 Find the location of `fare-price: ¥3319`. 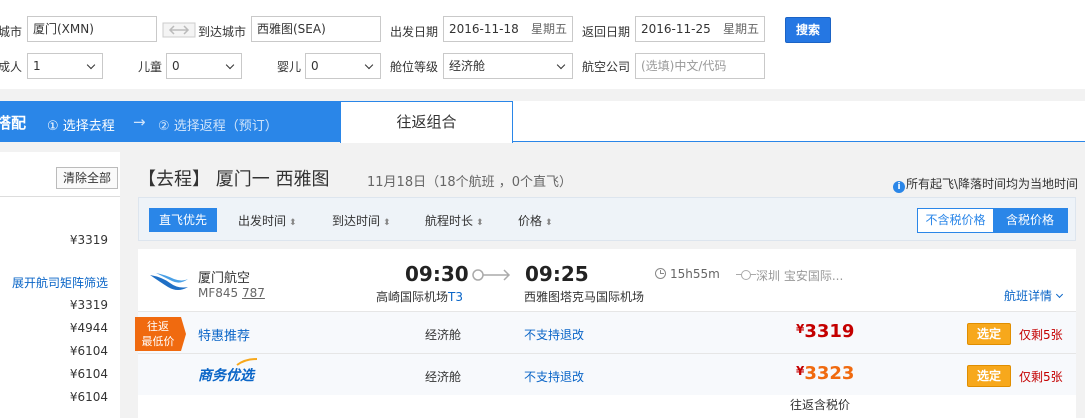

fare-price: ¥3319 is located at coordinates (825, 331).